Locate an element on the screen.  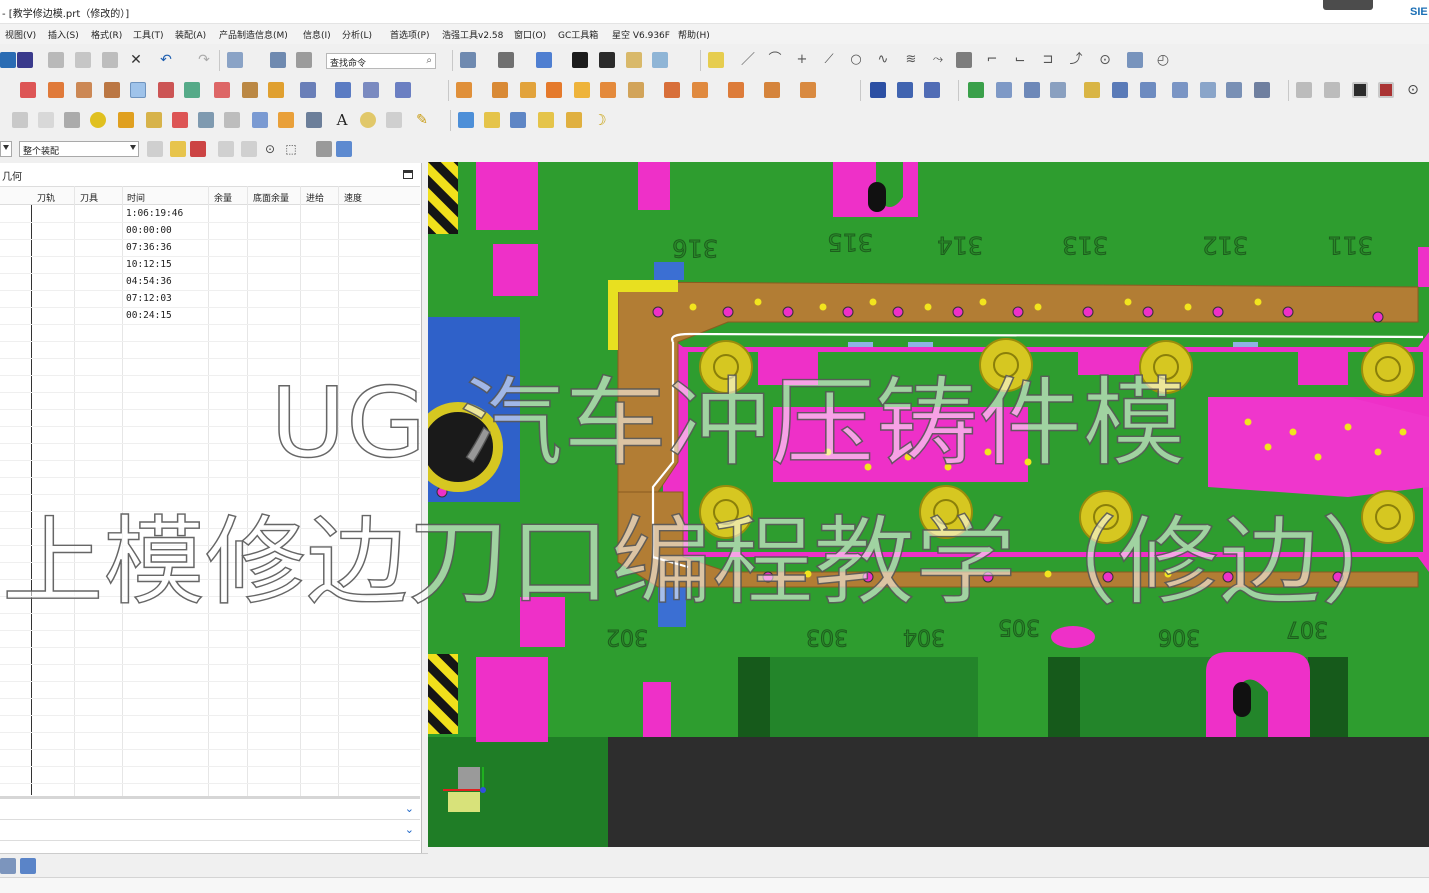
pattern-icon is located at coordinates (394, 120).